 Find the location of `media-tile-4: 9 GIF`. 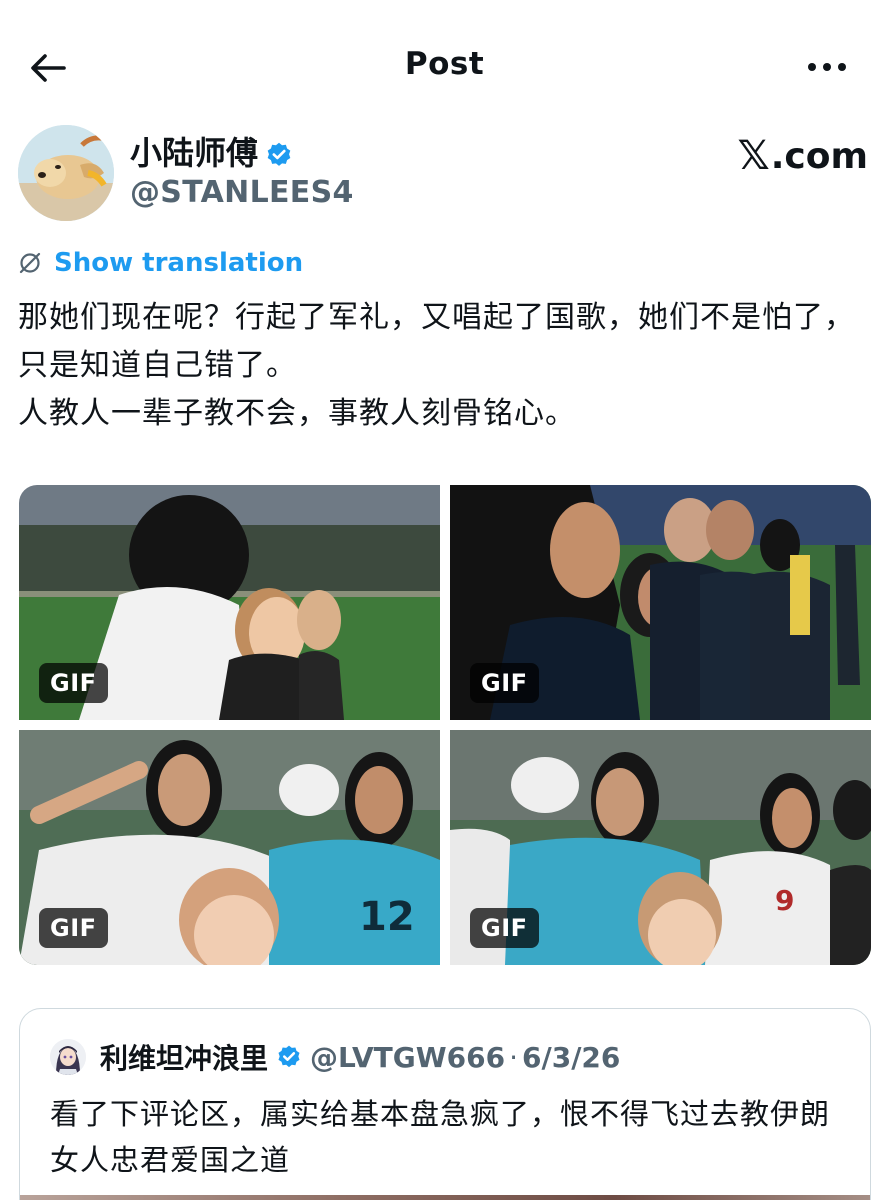

media-tile-4: 9 GIF is located at coordinates (660, 847).